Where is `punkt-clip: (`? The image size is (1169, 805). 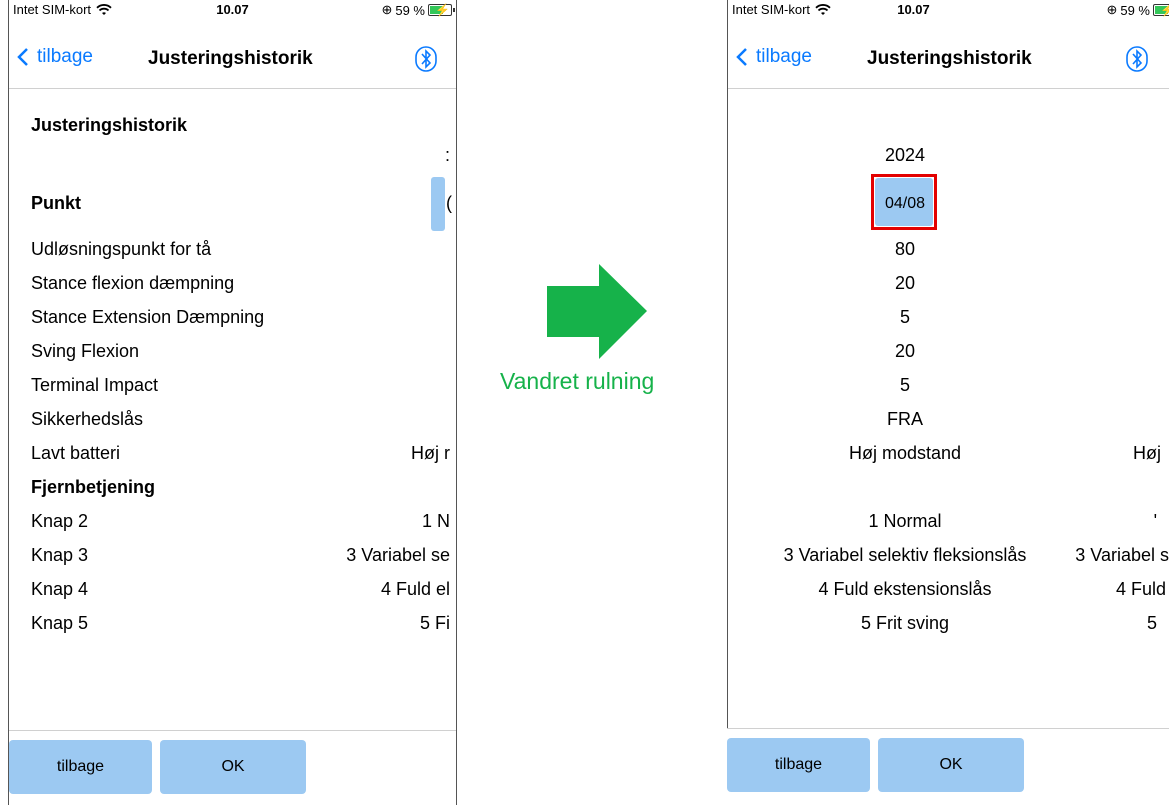
punkt-clip: ( is located at coordinates (449, 203).